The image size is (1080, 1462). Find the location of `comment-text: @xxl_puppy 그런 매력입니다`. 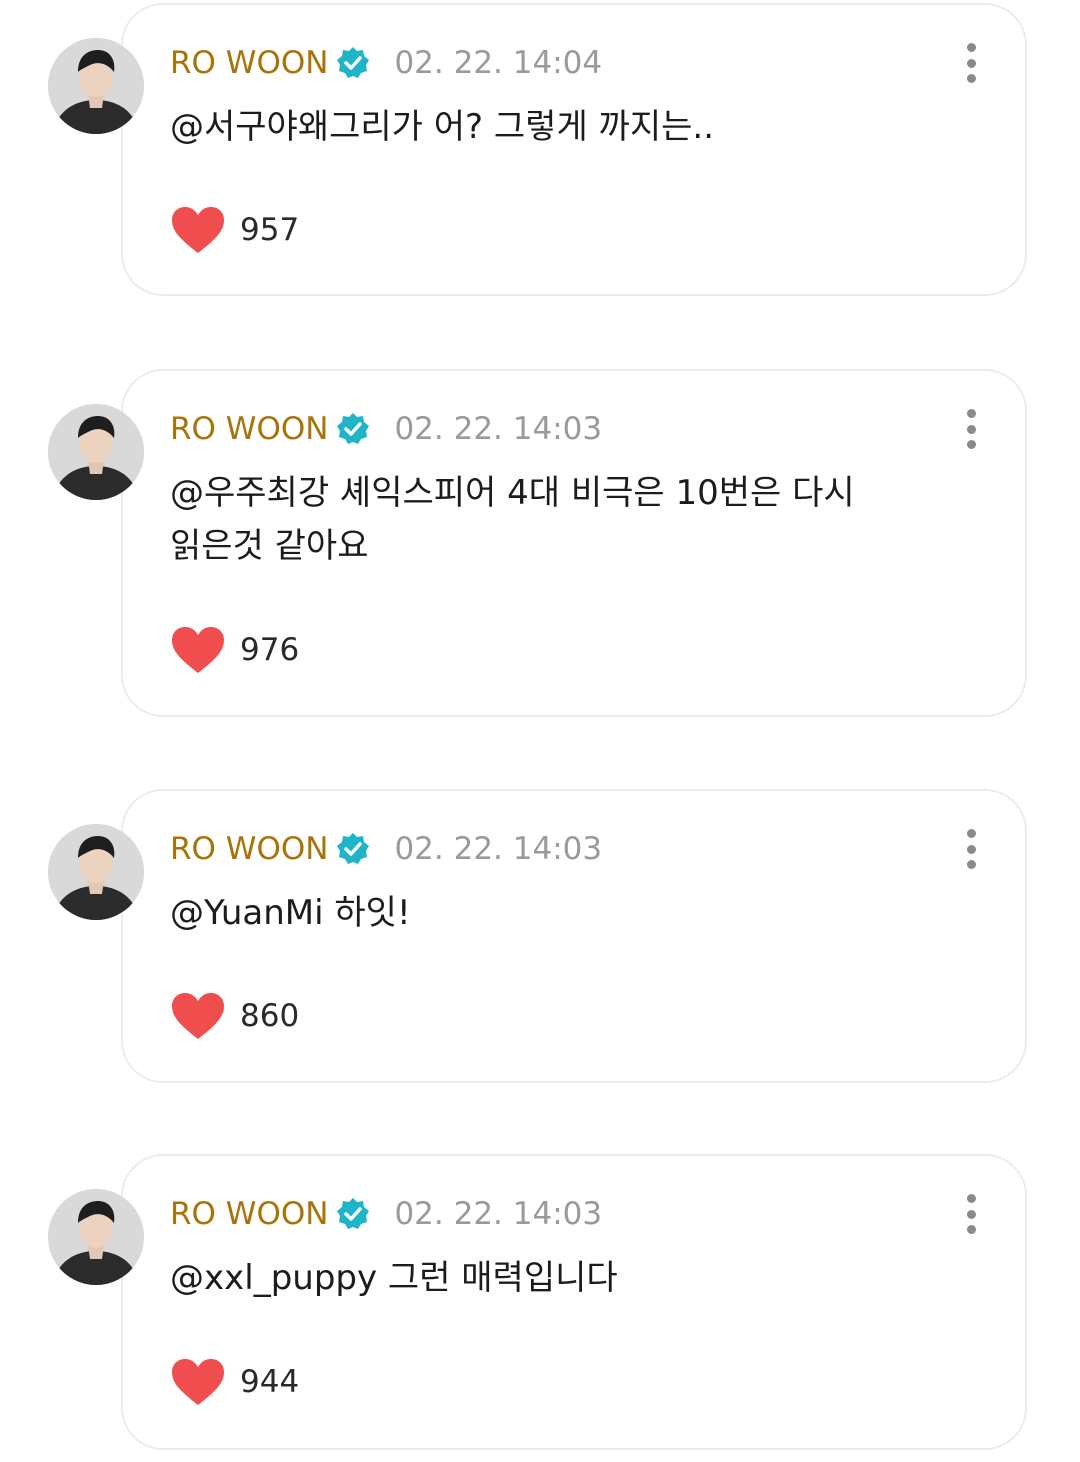

comment-text: @xxl_puppy 그런 매력입니다 is located at coordinates (394, 1278).